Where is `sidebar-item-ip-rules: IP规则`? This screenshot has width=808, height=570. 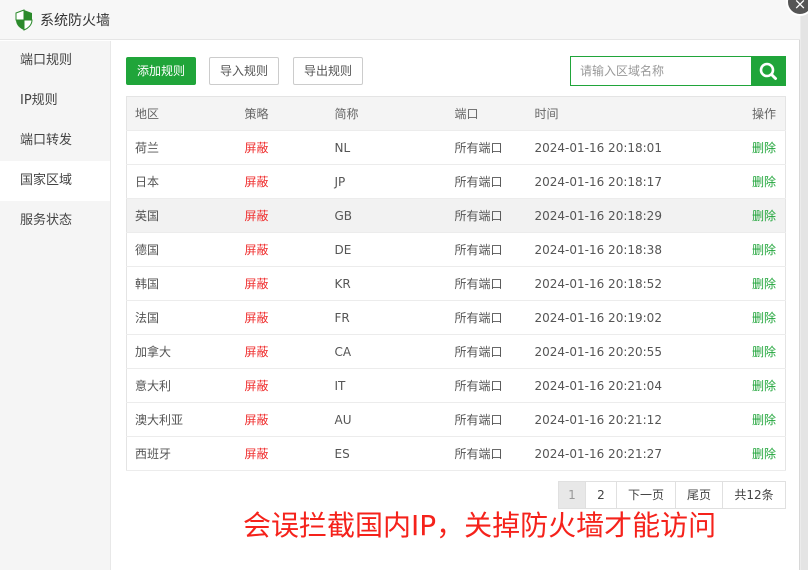 sidebar-item-ip-rules: IP规则 is located at coordinates (55, 101).